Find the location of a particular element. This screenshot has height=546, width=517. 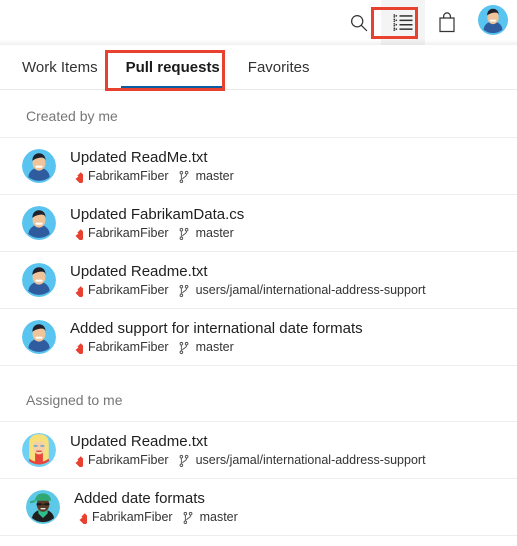

tab-bar: Work Items Pull requests Favorites is located at coordinates (258, 67).